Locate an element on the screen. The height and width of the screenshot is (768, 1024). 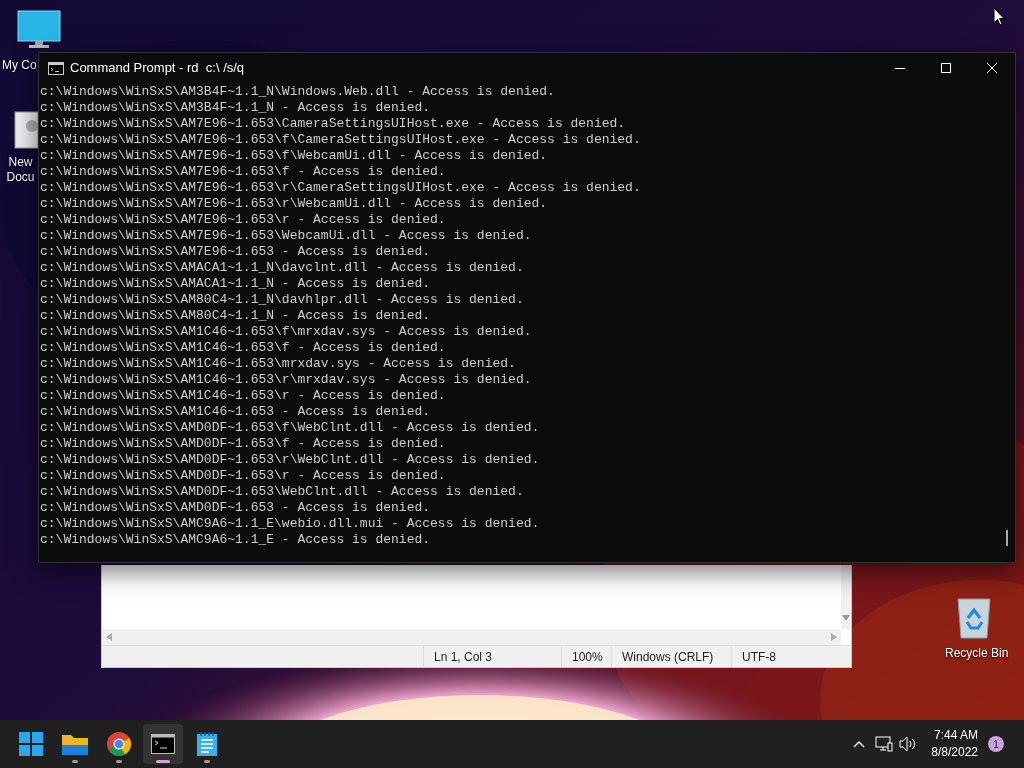
close-icon is located at coordinates (992, 68).